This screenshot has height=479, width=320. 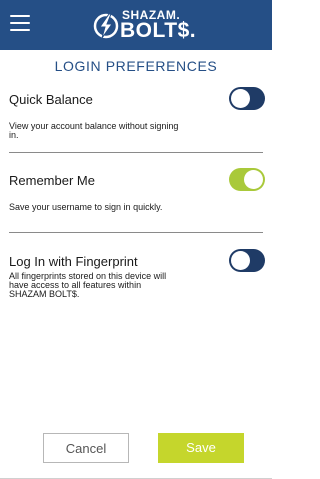 What do you see at coordinates (136, 66) in the screenshot?
I see `page-title: LOGIN PREFERENCES` at bounding box center [136, 66].